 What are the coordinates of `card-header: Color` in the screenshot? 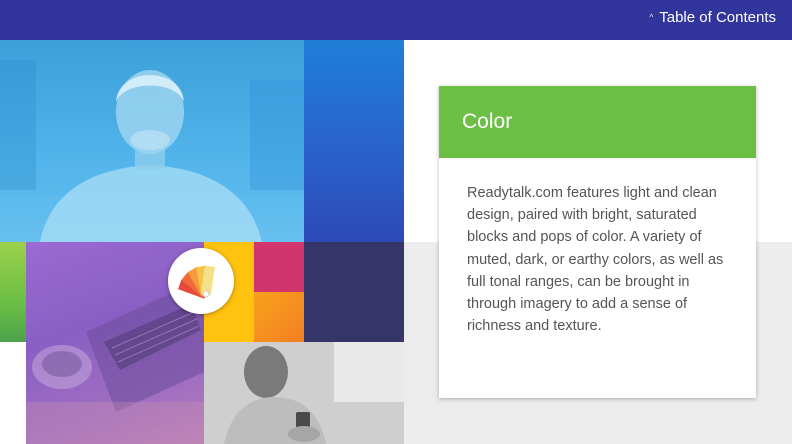 It's located at (597, 122).